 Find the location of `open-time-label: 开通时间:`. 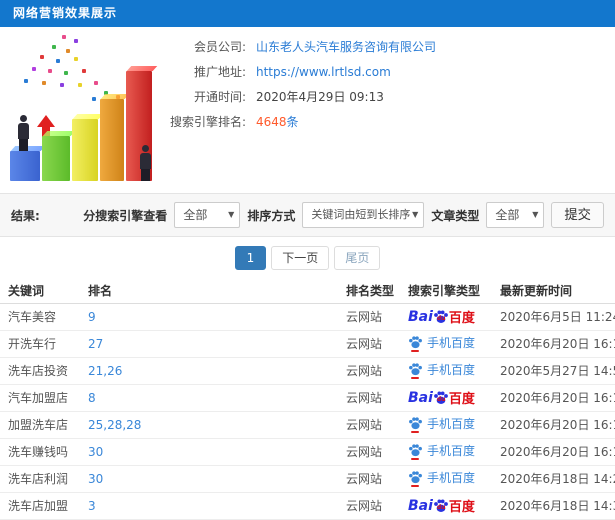

open-time-label: 开通时间: is located at coordinates (219, 97).